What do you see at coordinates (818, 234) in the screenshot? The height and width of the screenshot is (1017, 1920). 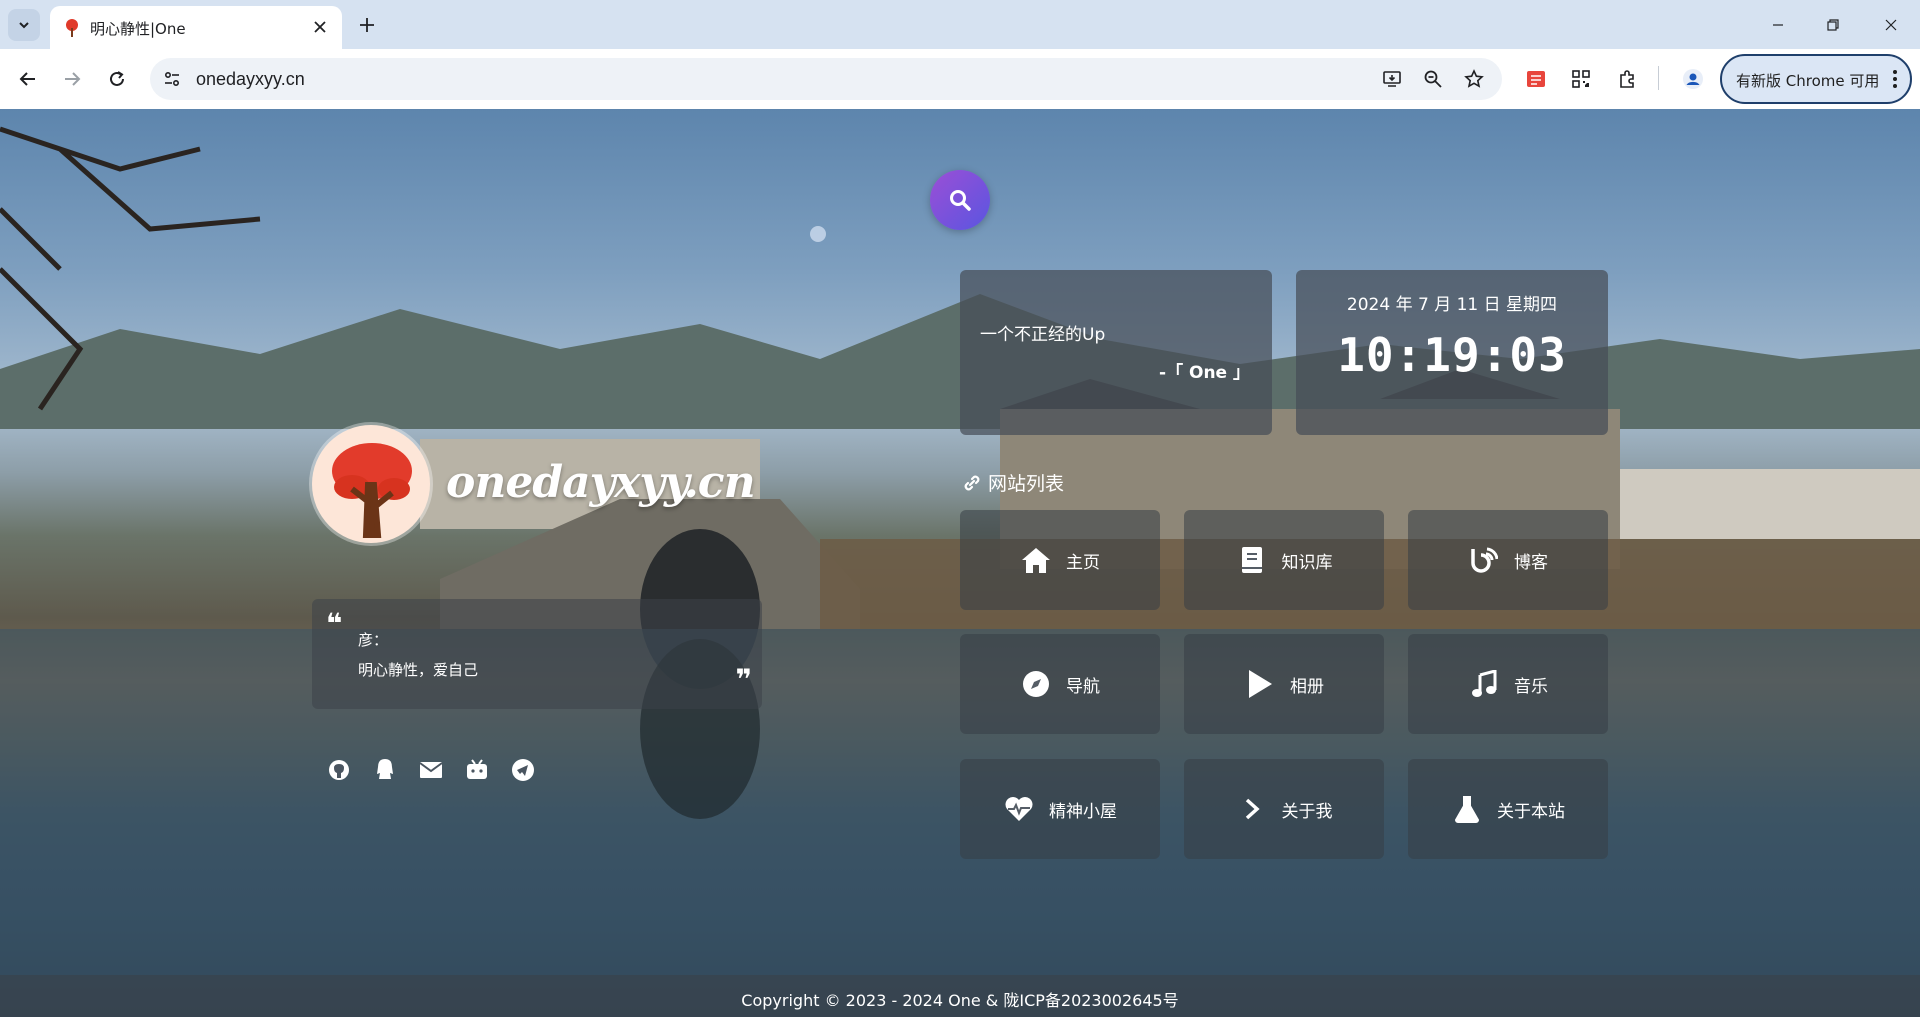 I see `decorative-dot` at bounding box center [818, 234].